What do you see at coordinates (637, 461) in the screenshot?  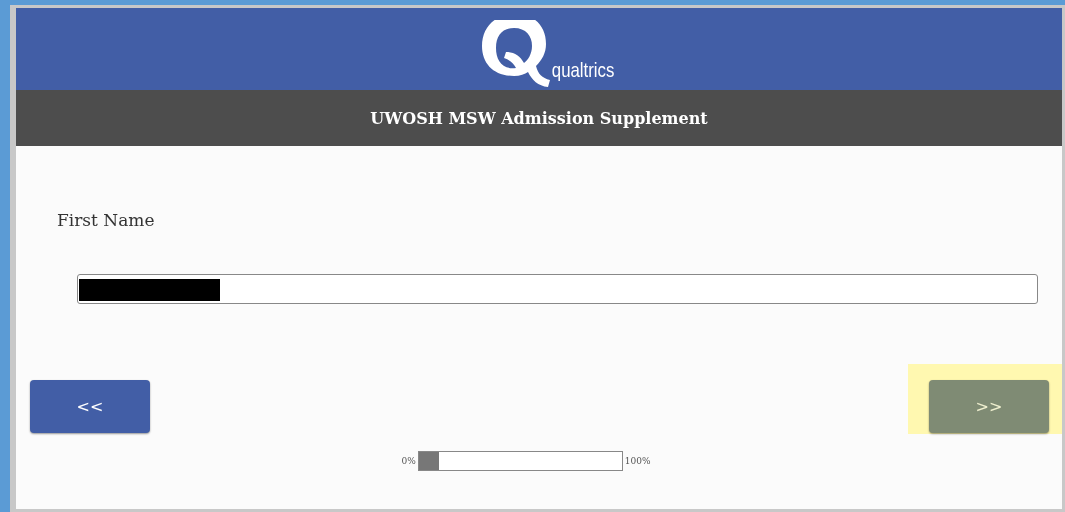 I see `progress-end-label: 100%` at bounding box center [637, 461].